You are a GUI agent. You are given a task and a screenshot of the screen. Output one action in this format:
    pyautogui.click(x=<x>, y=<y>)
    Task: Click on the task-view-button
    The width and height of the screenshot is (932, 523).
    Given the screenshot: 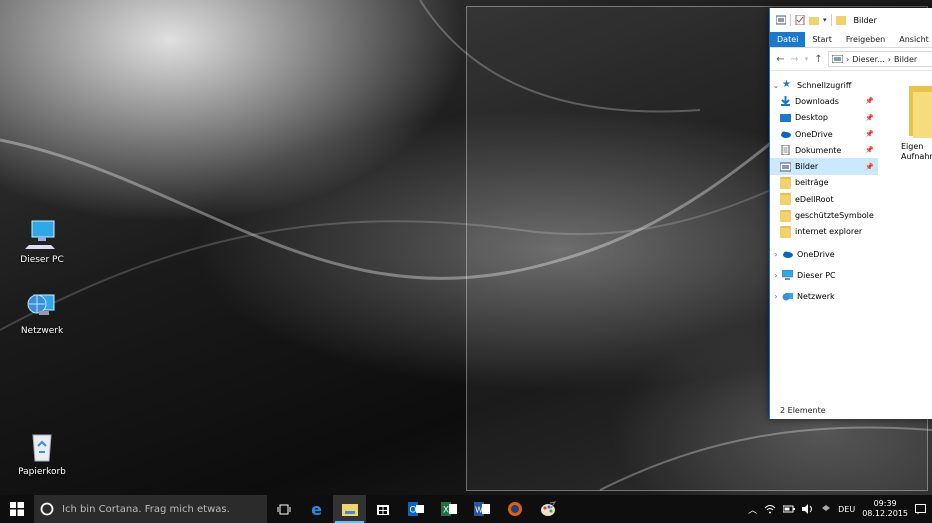 What is the action you would take?
    pyautogui.click(x=283, y=509)
    